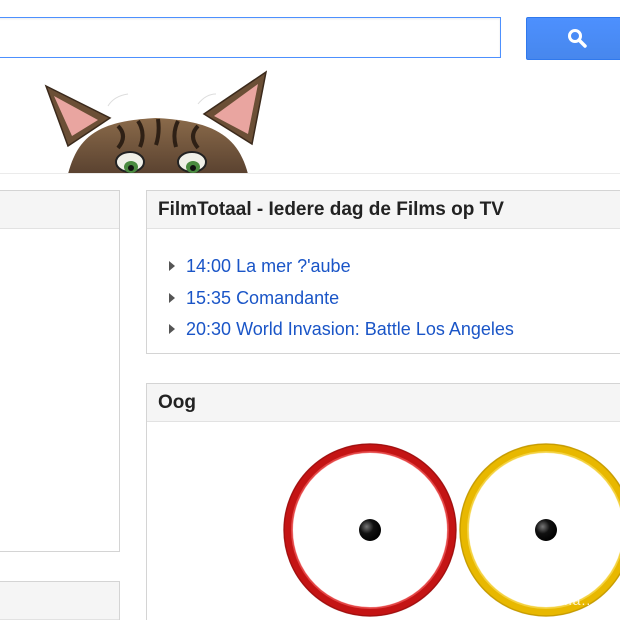 The image size is (620, 620). I want to click on film-time: 20:30, so click(209, 329).